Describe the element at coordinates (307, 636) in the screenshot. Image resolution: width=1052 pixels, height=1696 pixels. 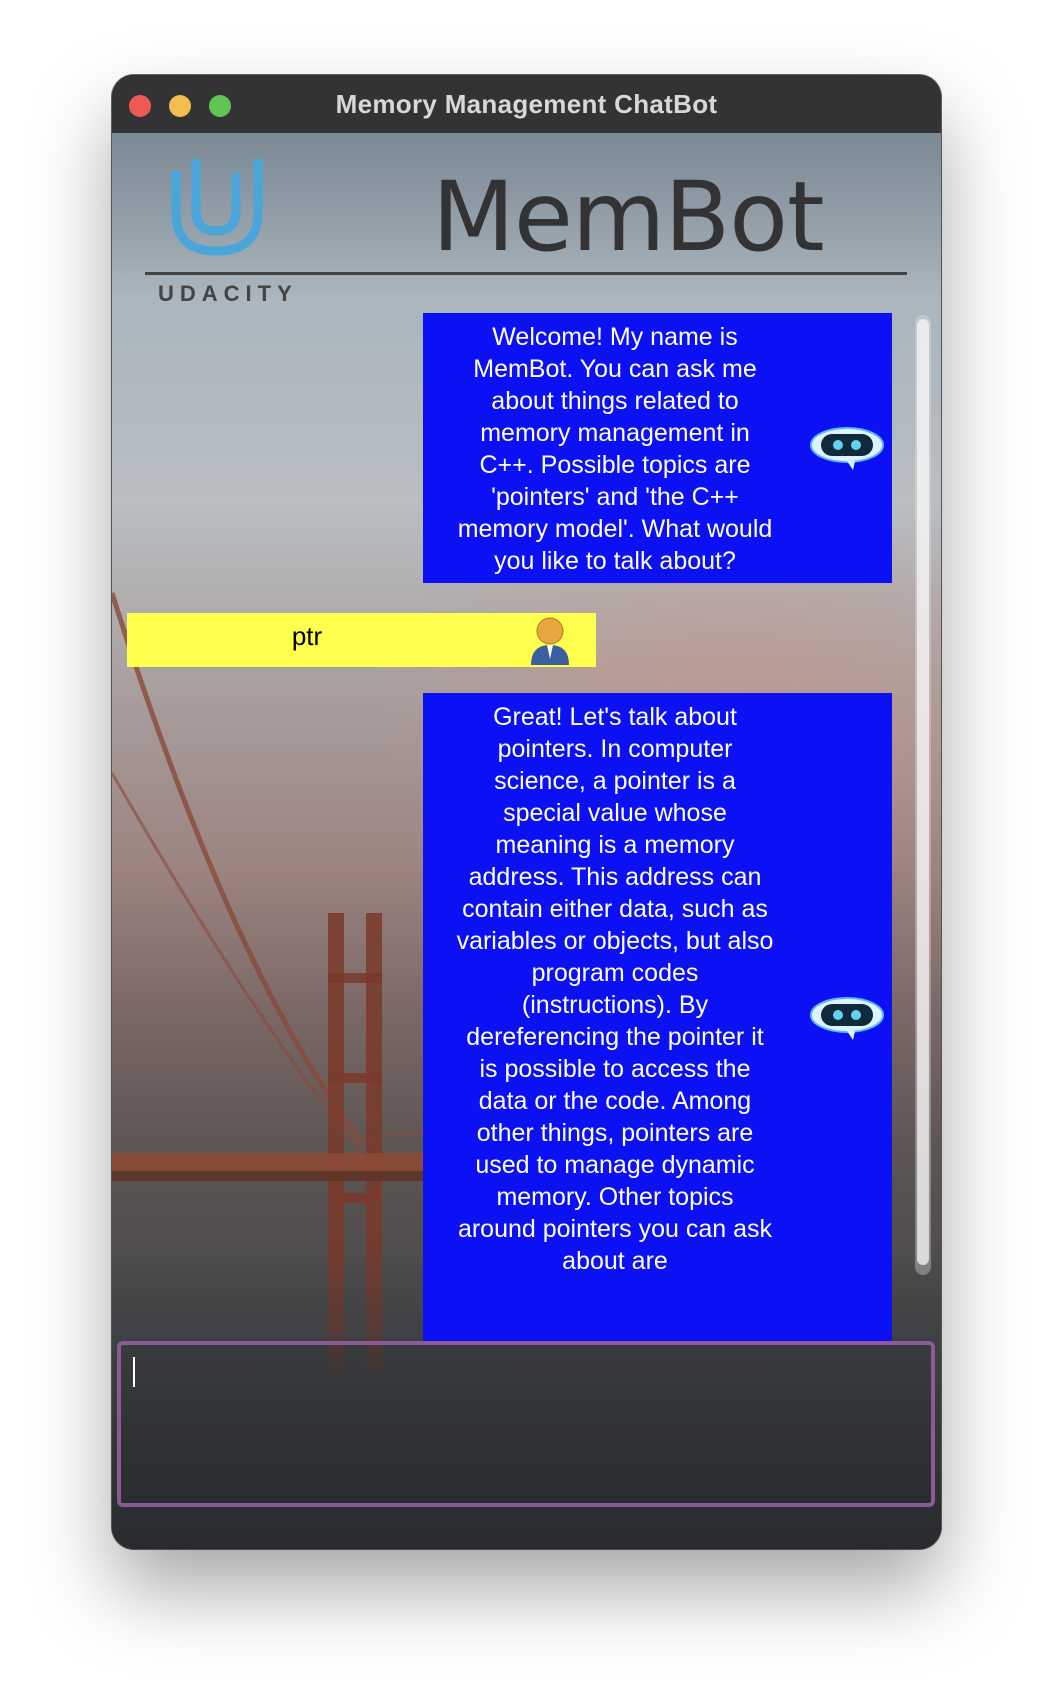
I see `user-message-text: ptr` at that location.